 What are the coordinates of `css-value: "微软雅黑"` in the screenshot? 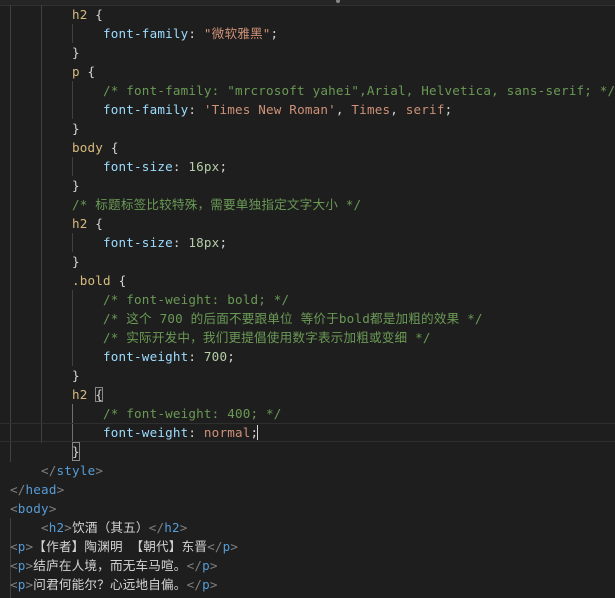 It's located at (237, 33).